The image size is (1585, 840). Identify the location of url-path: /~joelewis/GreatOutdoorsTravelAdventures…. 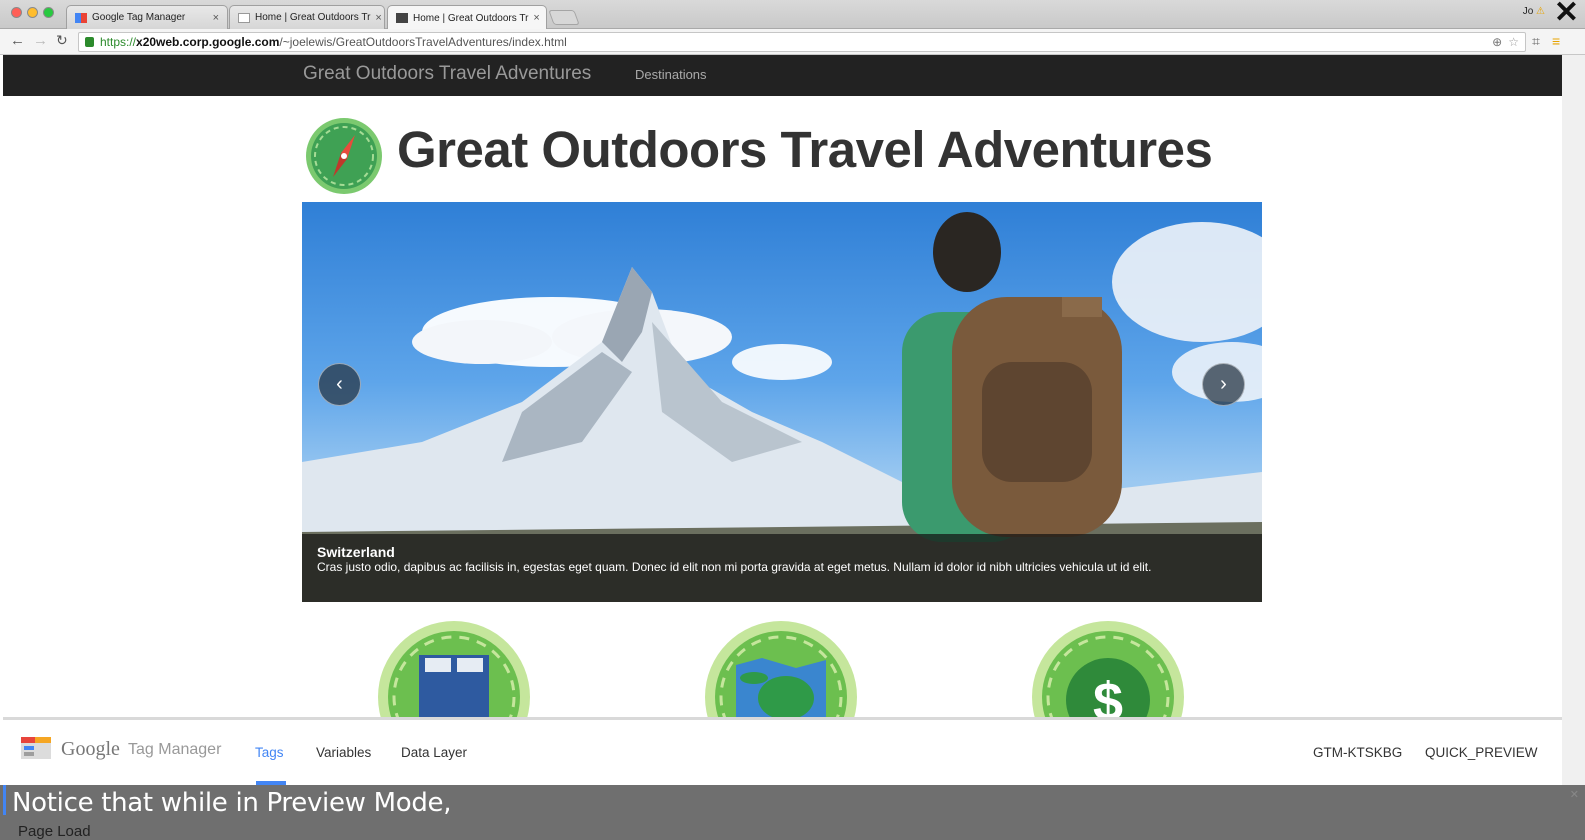
(423, 42).